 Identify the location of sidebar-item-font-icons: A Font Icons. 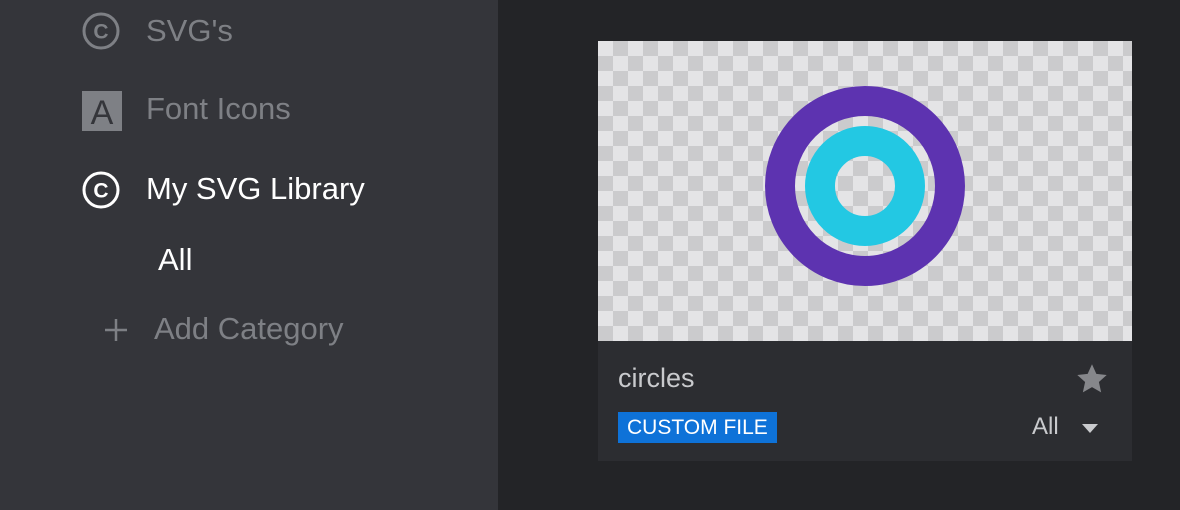
(230, 110).